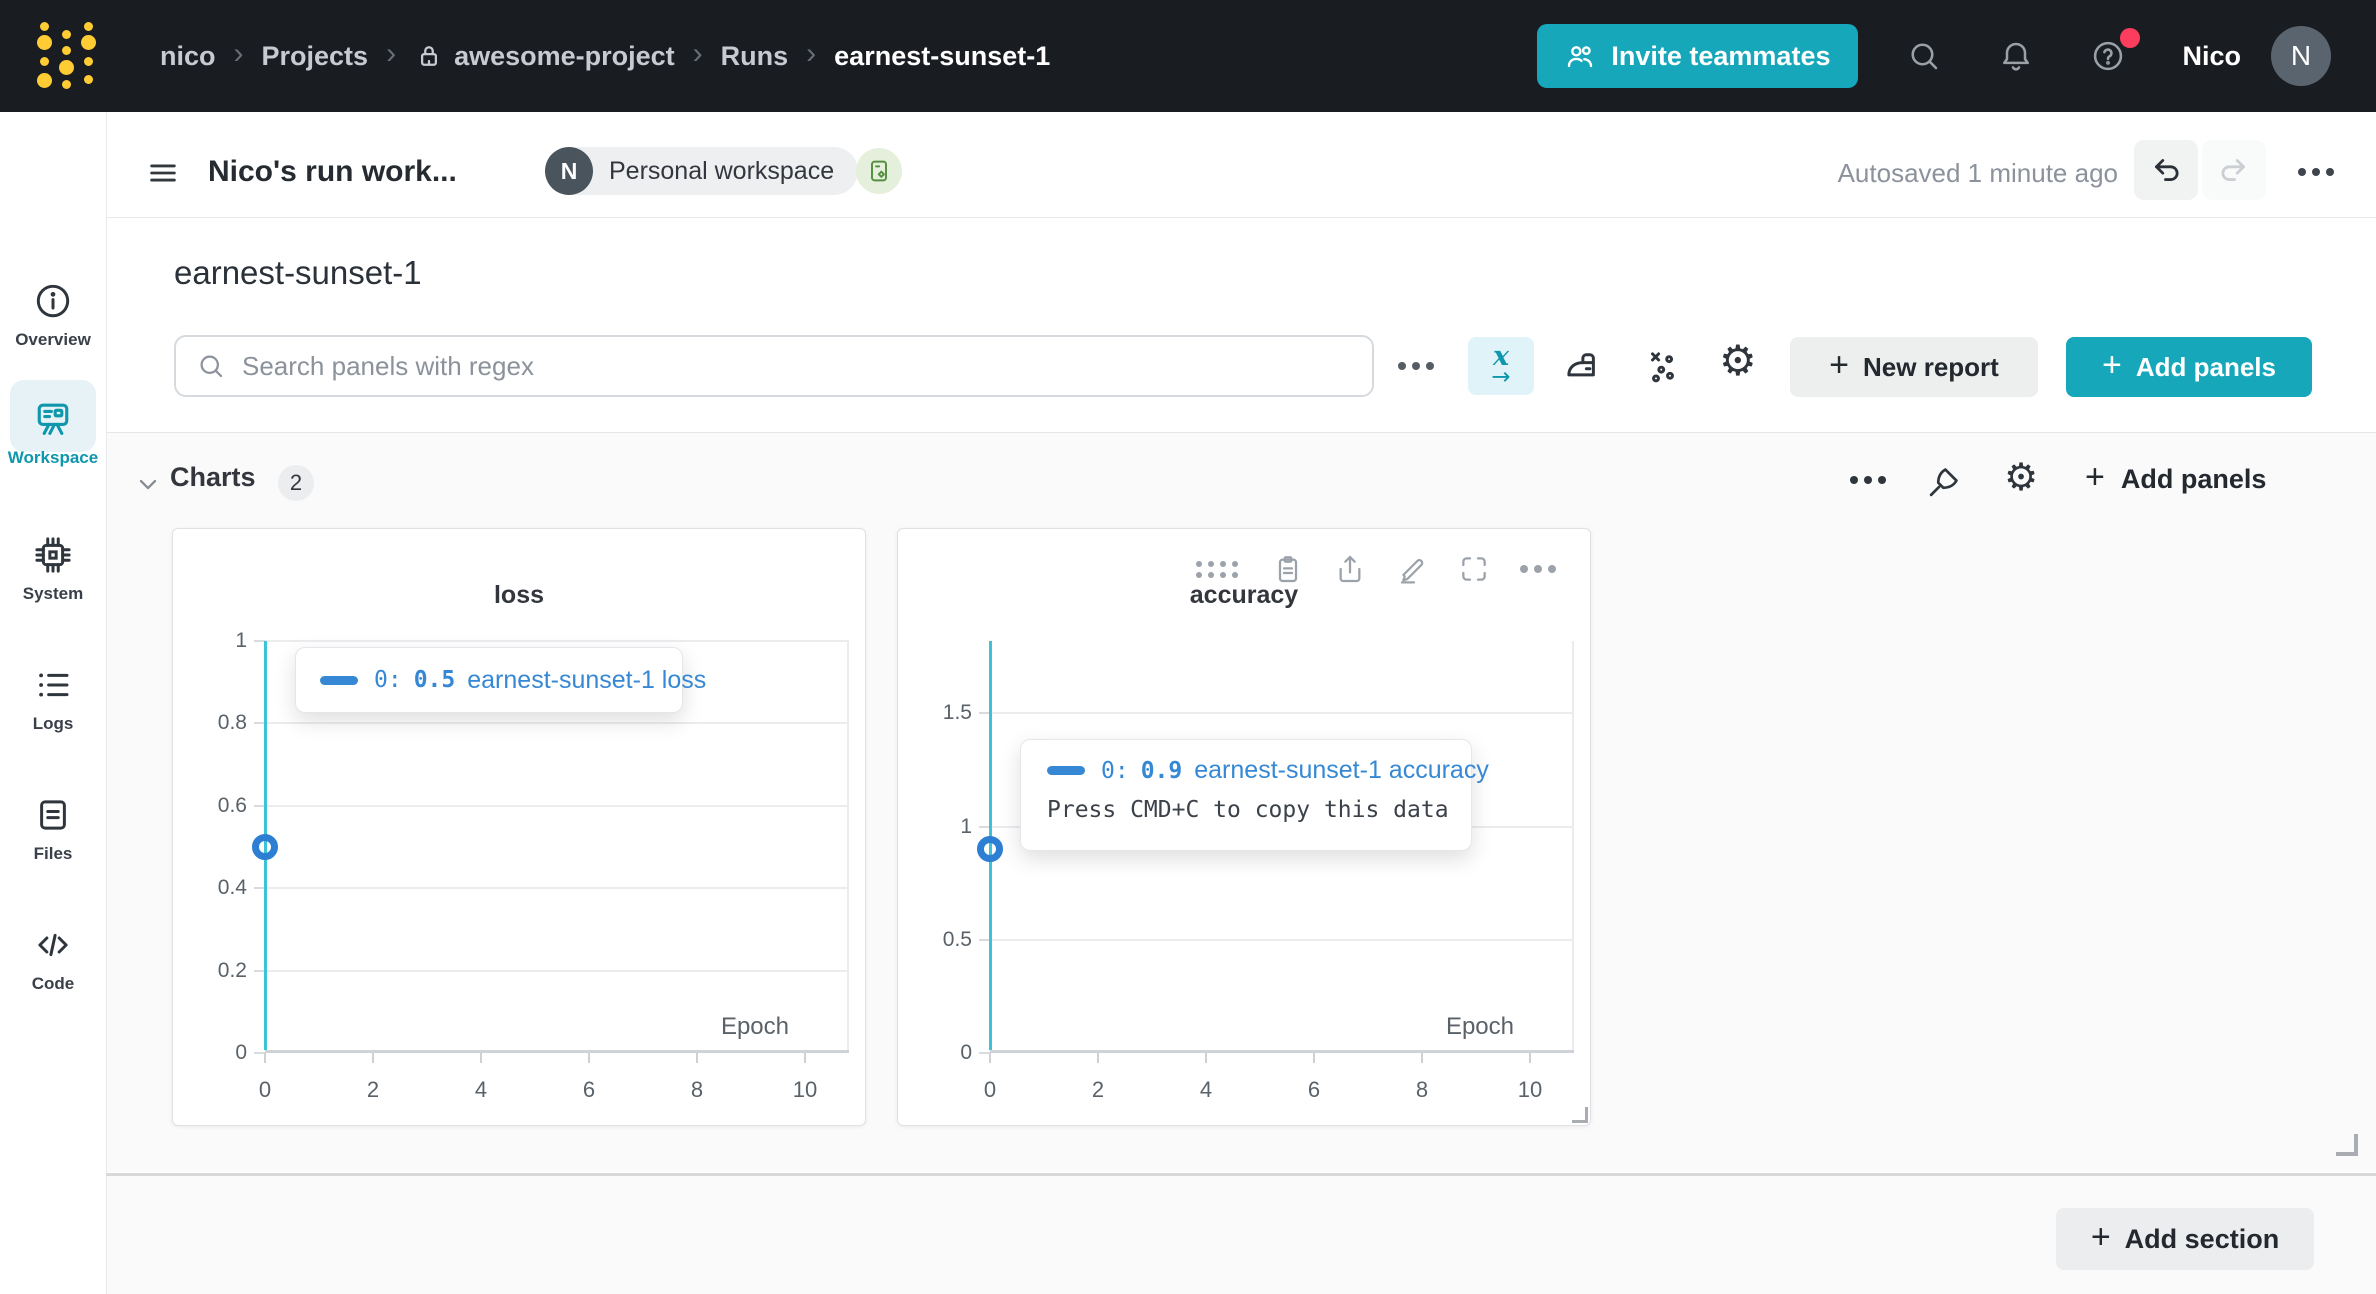  I want to click on workspace-avatar: N, so click(569, 171).